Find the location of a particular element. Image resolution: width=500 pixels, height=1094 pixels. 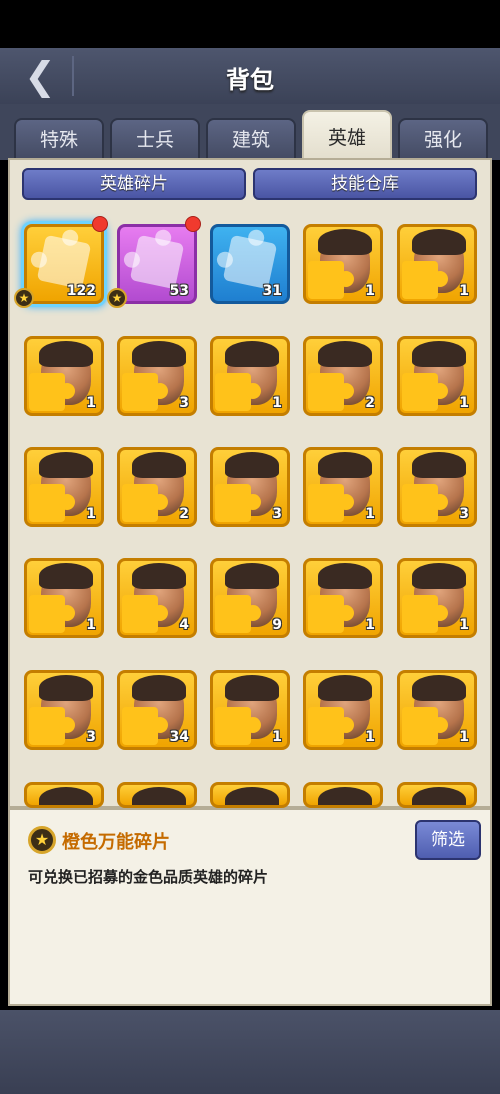

hero-shard-item: 4 is located at coordinates (157, 598).